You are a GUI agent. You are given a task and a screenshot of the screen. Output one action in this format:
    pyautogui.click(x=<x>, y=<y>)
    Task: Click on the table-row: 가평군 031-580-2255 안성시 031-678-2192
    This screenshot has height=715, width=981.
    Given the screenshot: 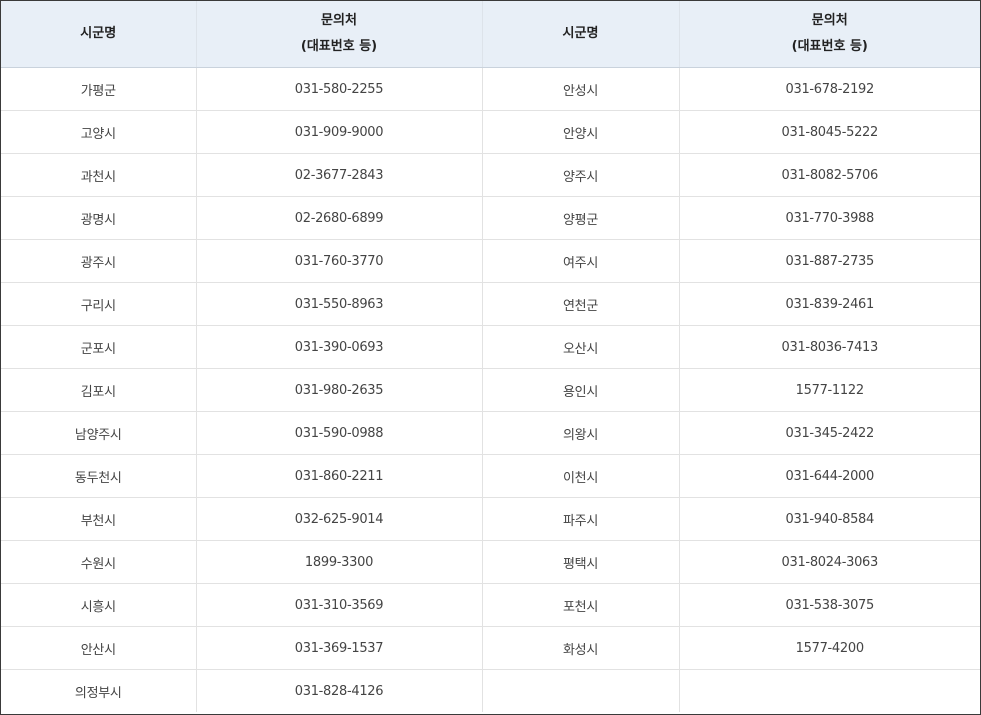 What is the action you would take?
    pyautogui.click(x=490, y=89)
    